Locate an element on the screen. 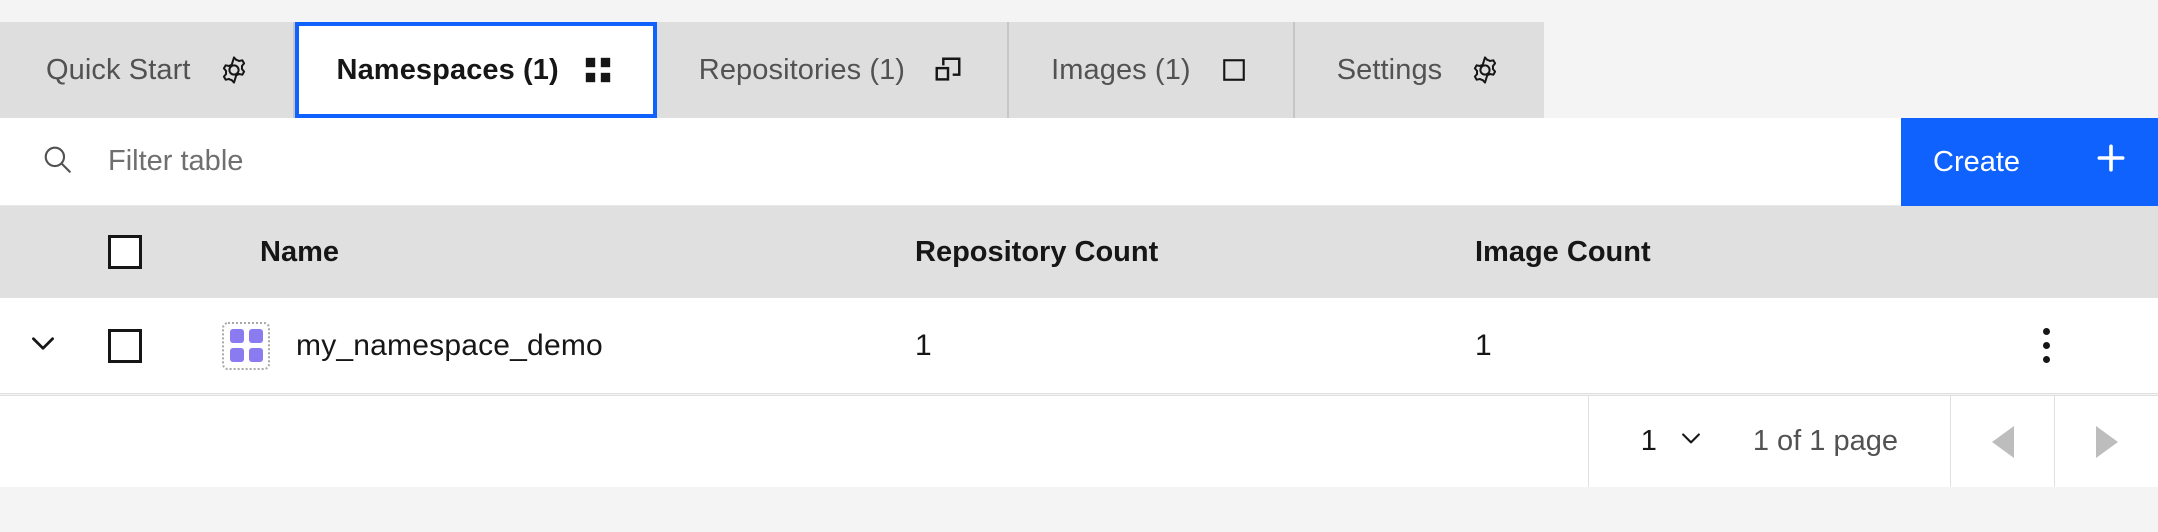  tab-label: Quick Start is located at coordinates (118, 69).